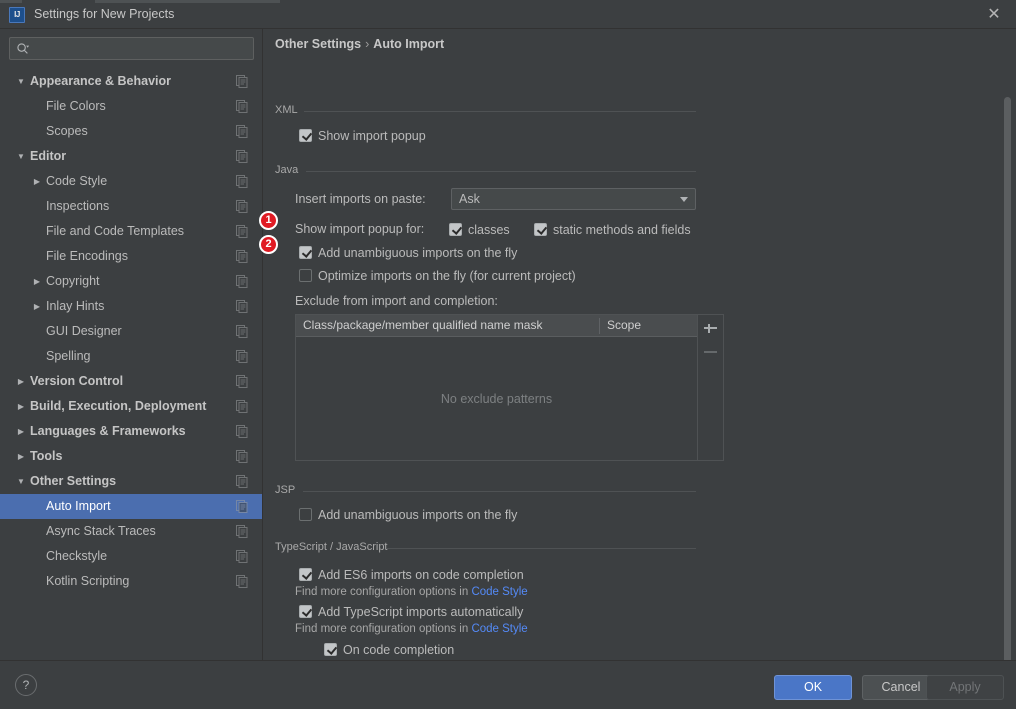 The width and height of the screenshot is (1016, 709). What do you see at coordinates (131, 181) in the screenshot?
I see `sidebar-item-code-style: ▶ Code Style` at bounding box center [131, 181].